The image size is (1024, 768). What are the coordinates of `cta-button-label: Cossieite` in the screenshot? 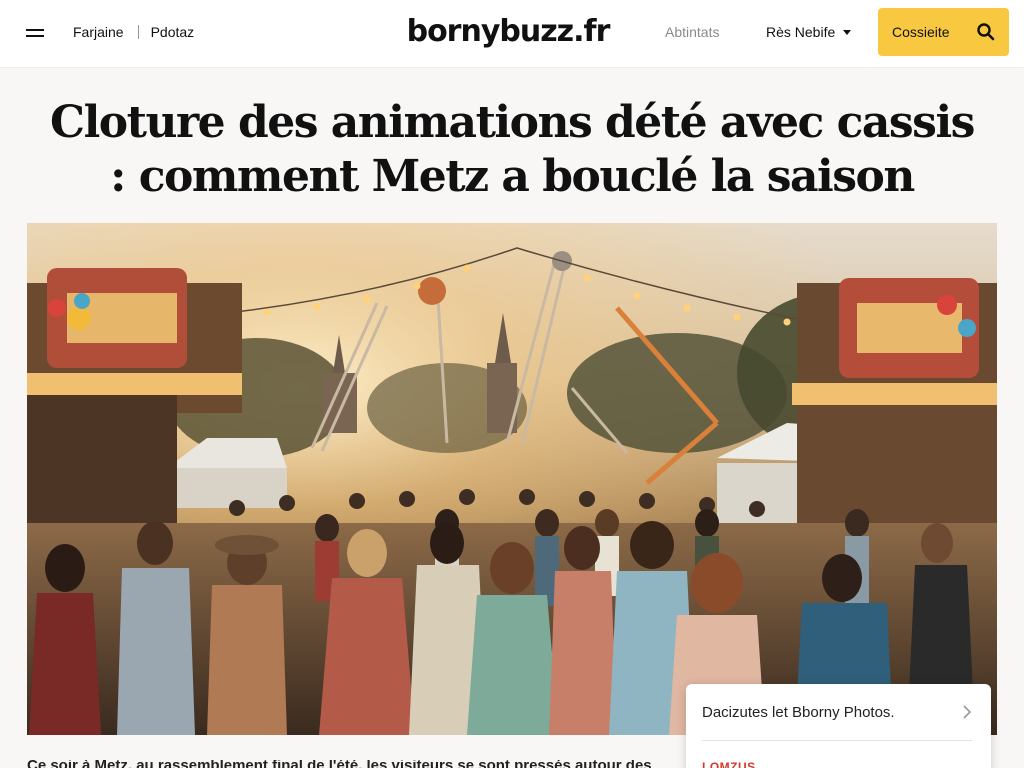 It's located at (921, 32).